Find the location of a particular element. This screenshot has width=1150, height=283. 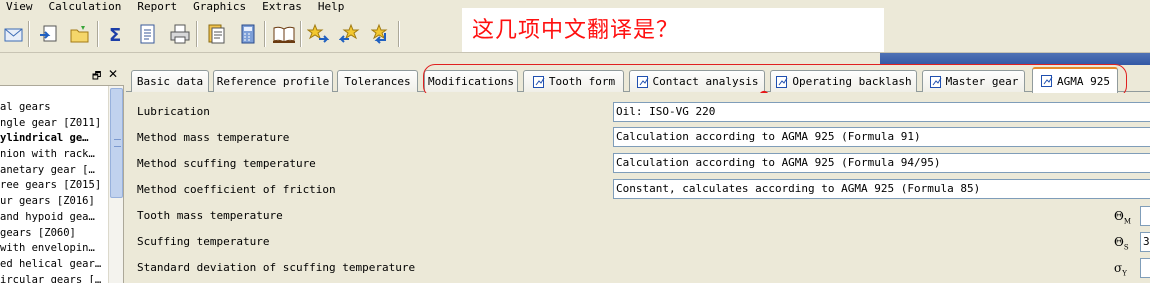

annotation-box: 这几项中文翻译是？ is located at coordinates (673, 30).